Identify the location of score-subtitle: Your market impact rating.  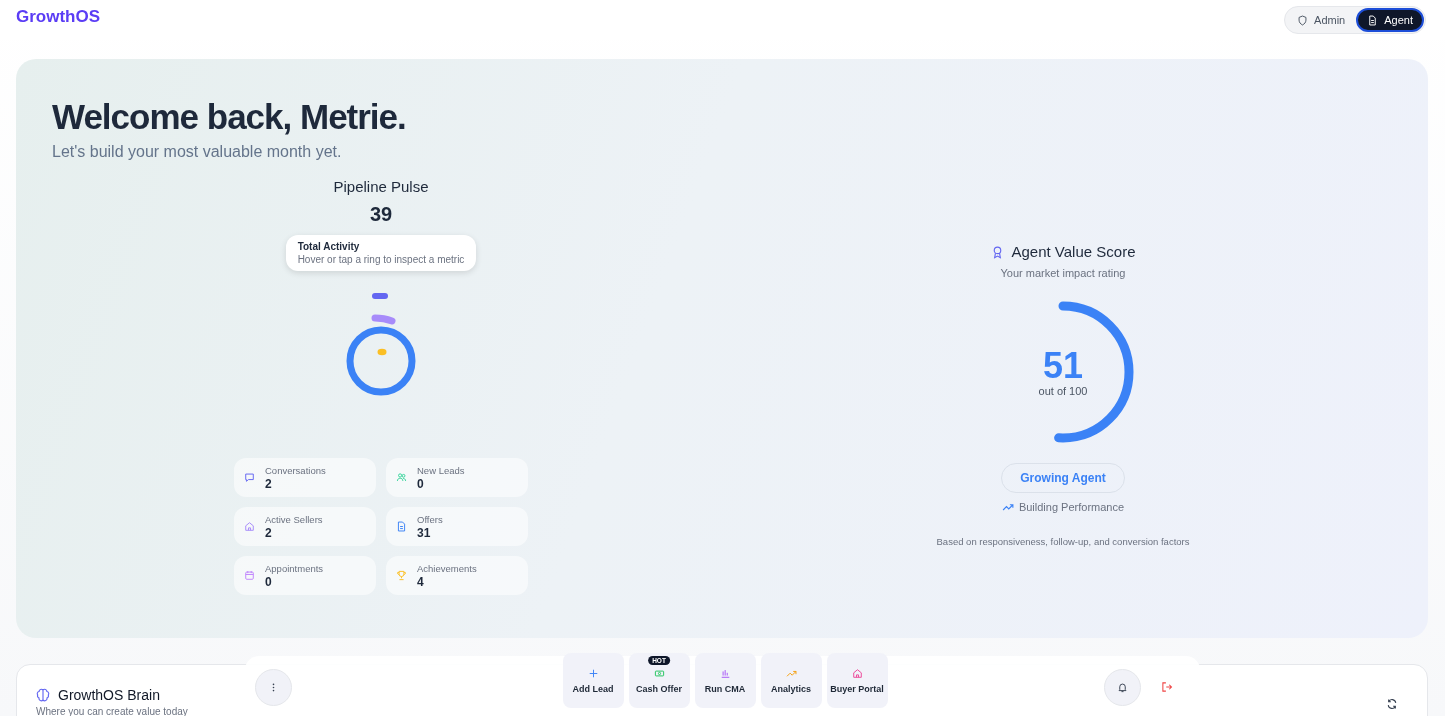
(1063, 273).